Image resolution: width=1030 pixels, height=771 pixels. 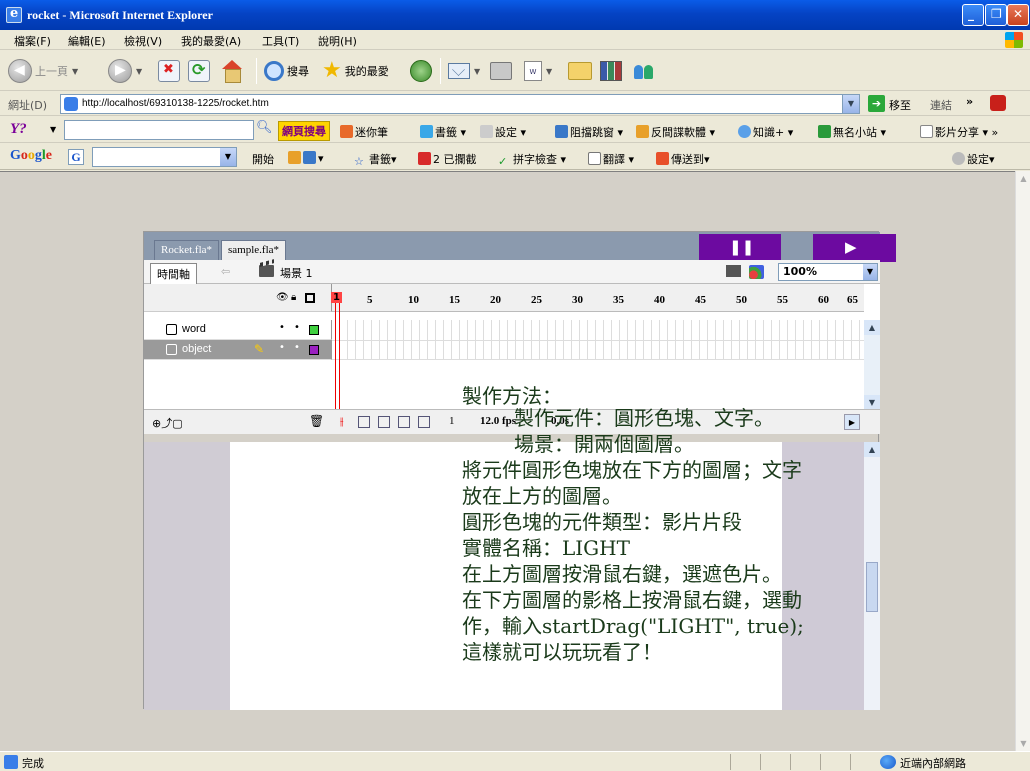 What do you see at coordinates (1018, 15) in the screenshot?
I see `close-button: ✕` at bounding box center [1018, 15].